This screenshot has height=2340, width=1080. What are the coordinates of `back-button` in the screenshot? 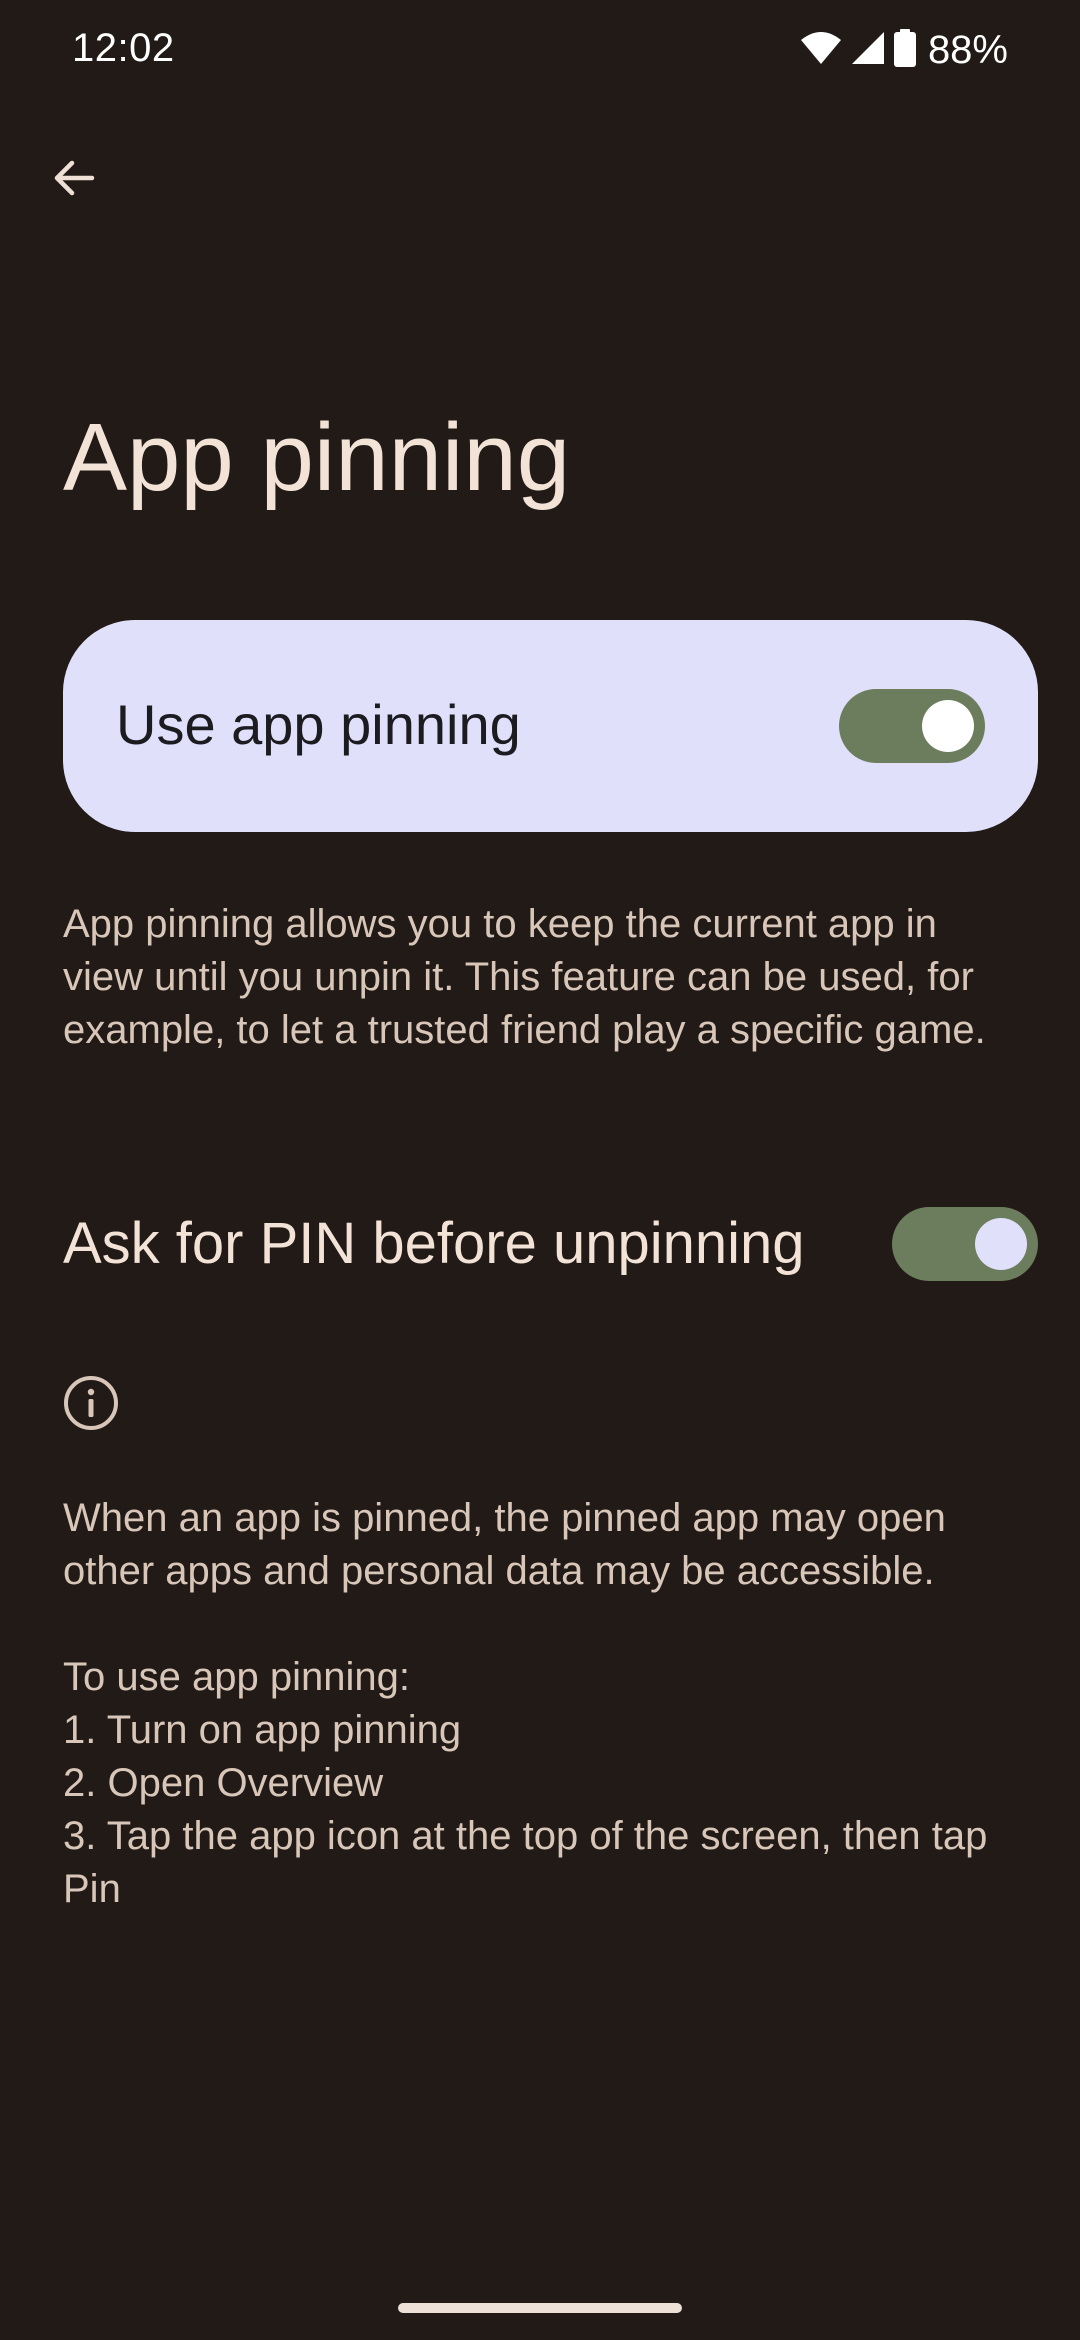 It's located at (74, 180).